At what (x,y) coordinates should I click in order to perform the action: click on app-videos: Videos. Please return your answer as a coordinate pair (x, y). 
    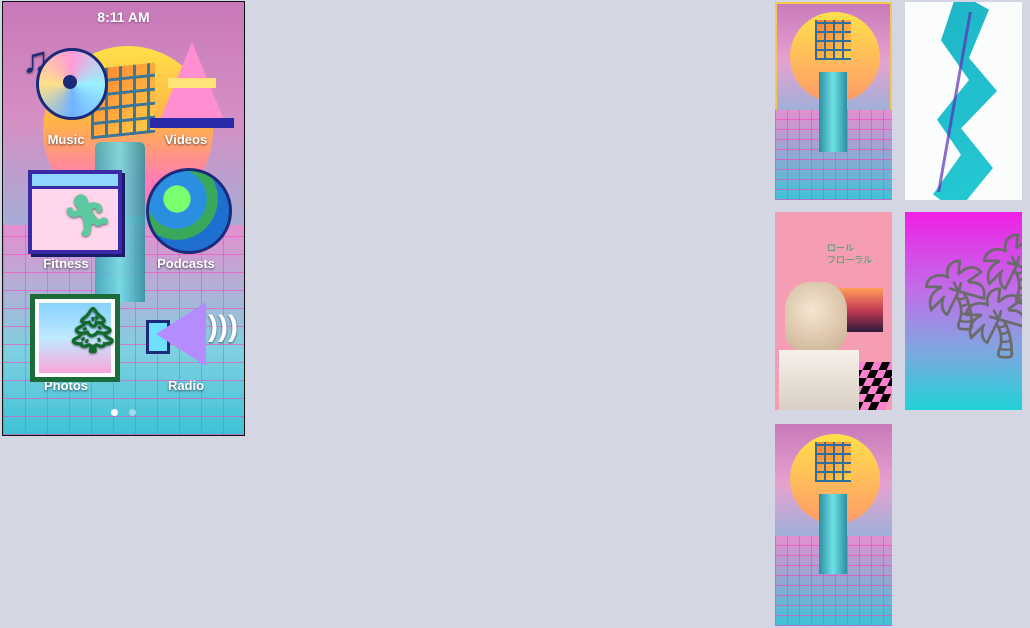
    Looking at the image, I should click on (186, 94).